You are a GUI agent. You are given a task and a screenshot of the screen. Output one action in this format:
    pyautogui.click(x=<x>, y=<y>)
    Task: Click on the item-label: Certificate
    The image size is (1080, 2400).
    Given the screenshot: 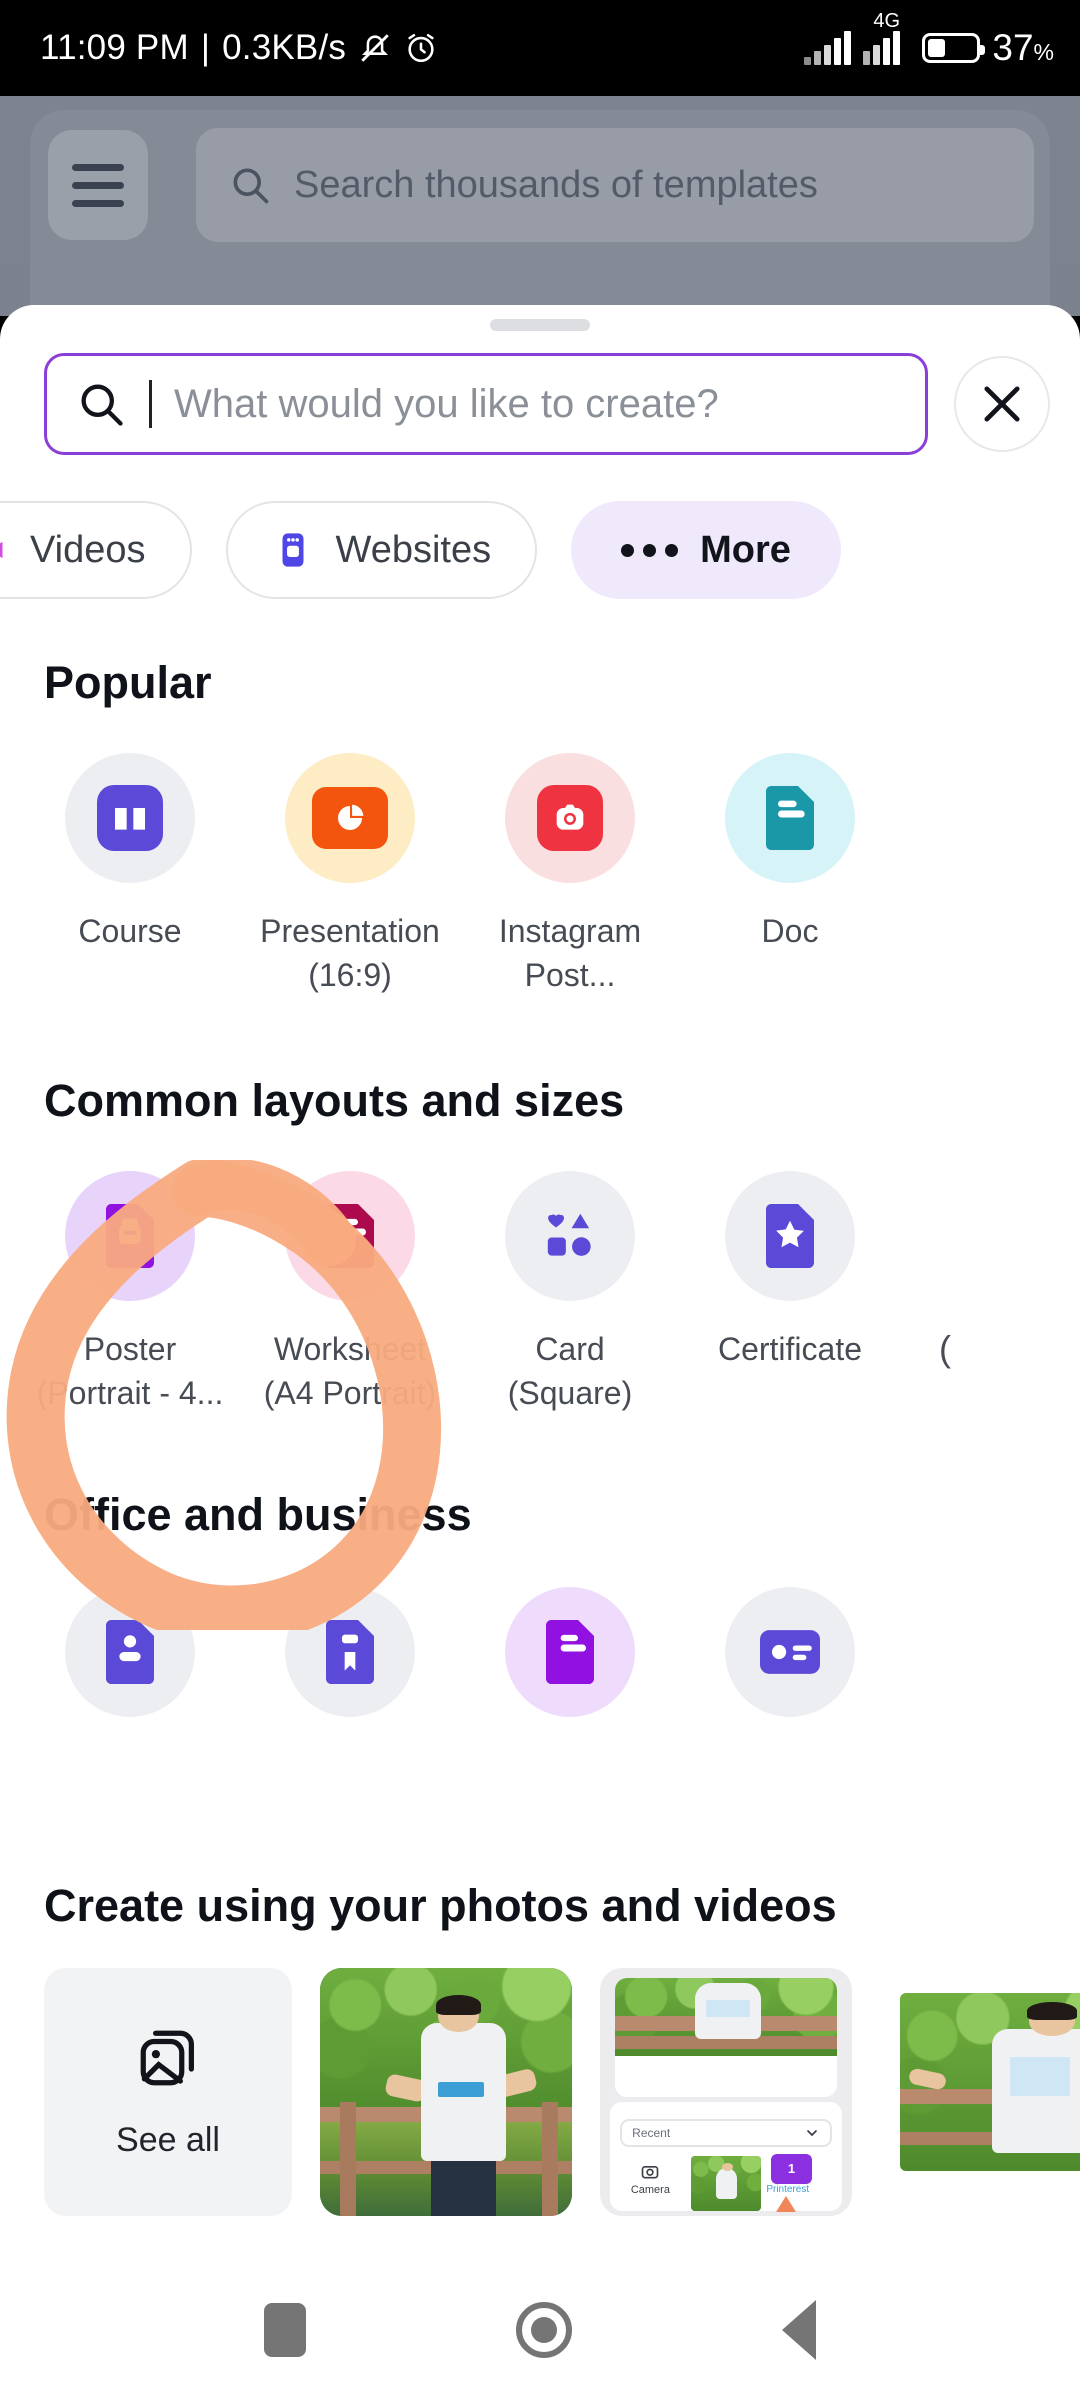 What is the action you would take?
    pyautogui.click(x=790, y=1349)
    